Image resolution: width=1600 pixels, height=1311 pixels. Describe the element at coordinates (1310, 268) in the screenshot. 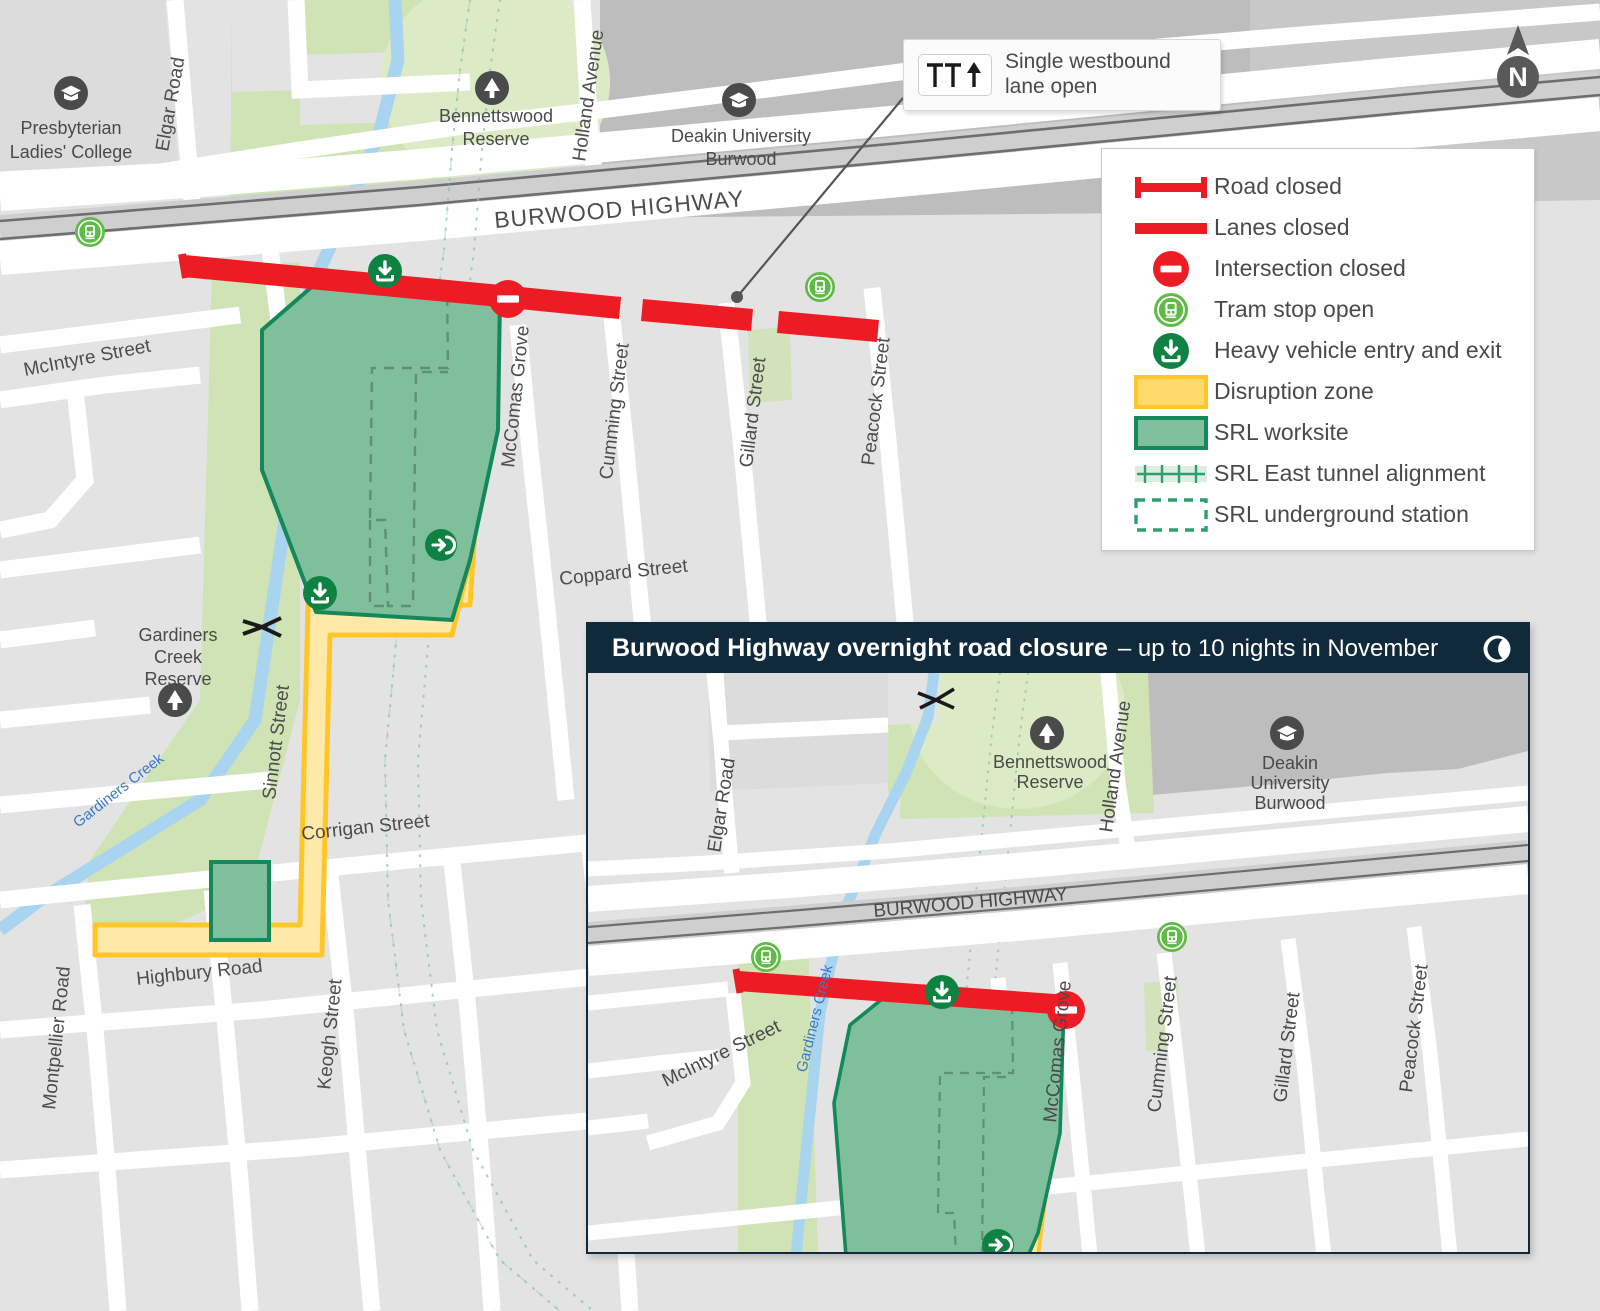

I see `legend-label: Intersection closed` at that location.